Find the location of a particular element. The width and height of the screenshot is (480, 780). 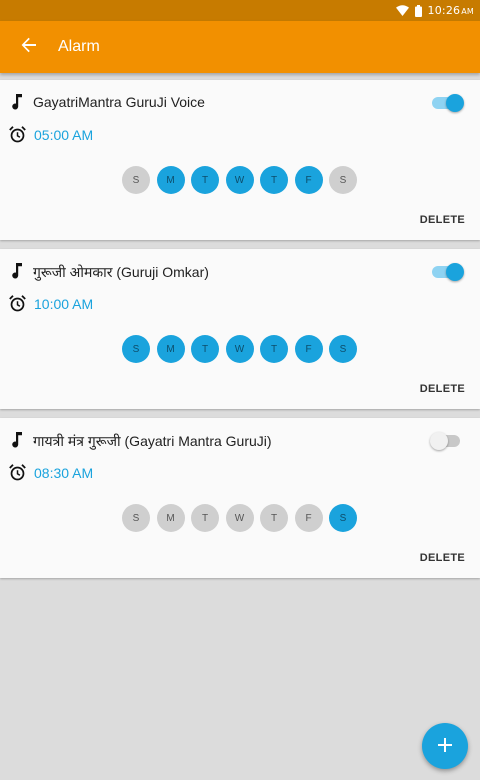

add-alarm-button is located at coordinates (445, 746).